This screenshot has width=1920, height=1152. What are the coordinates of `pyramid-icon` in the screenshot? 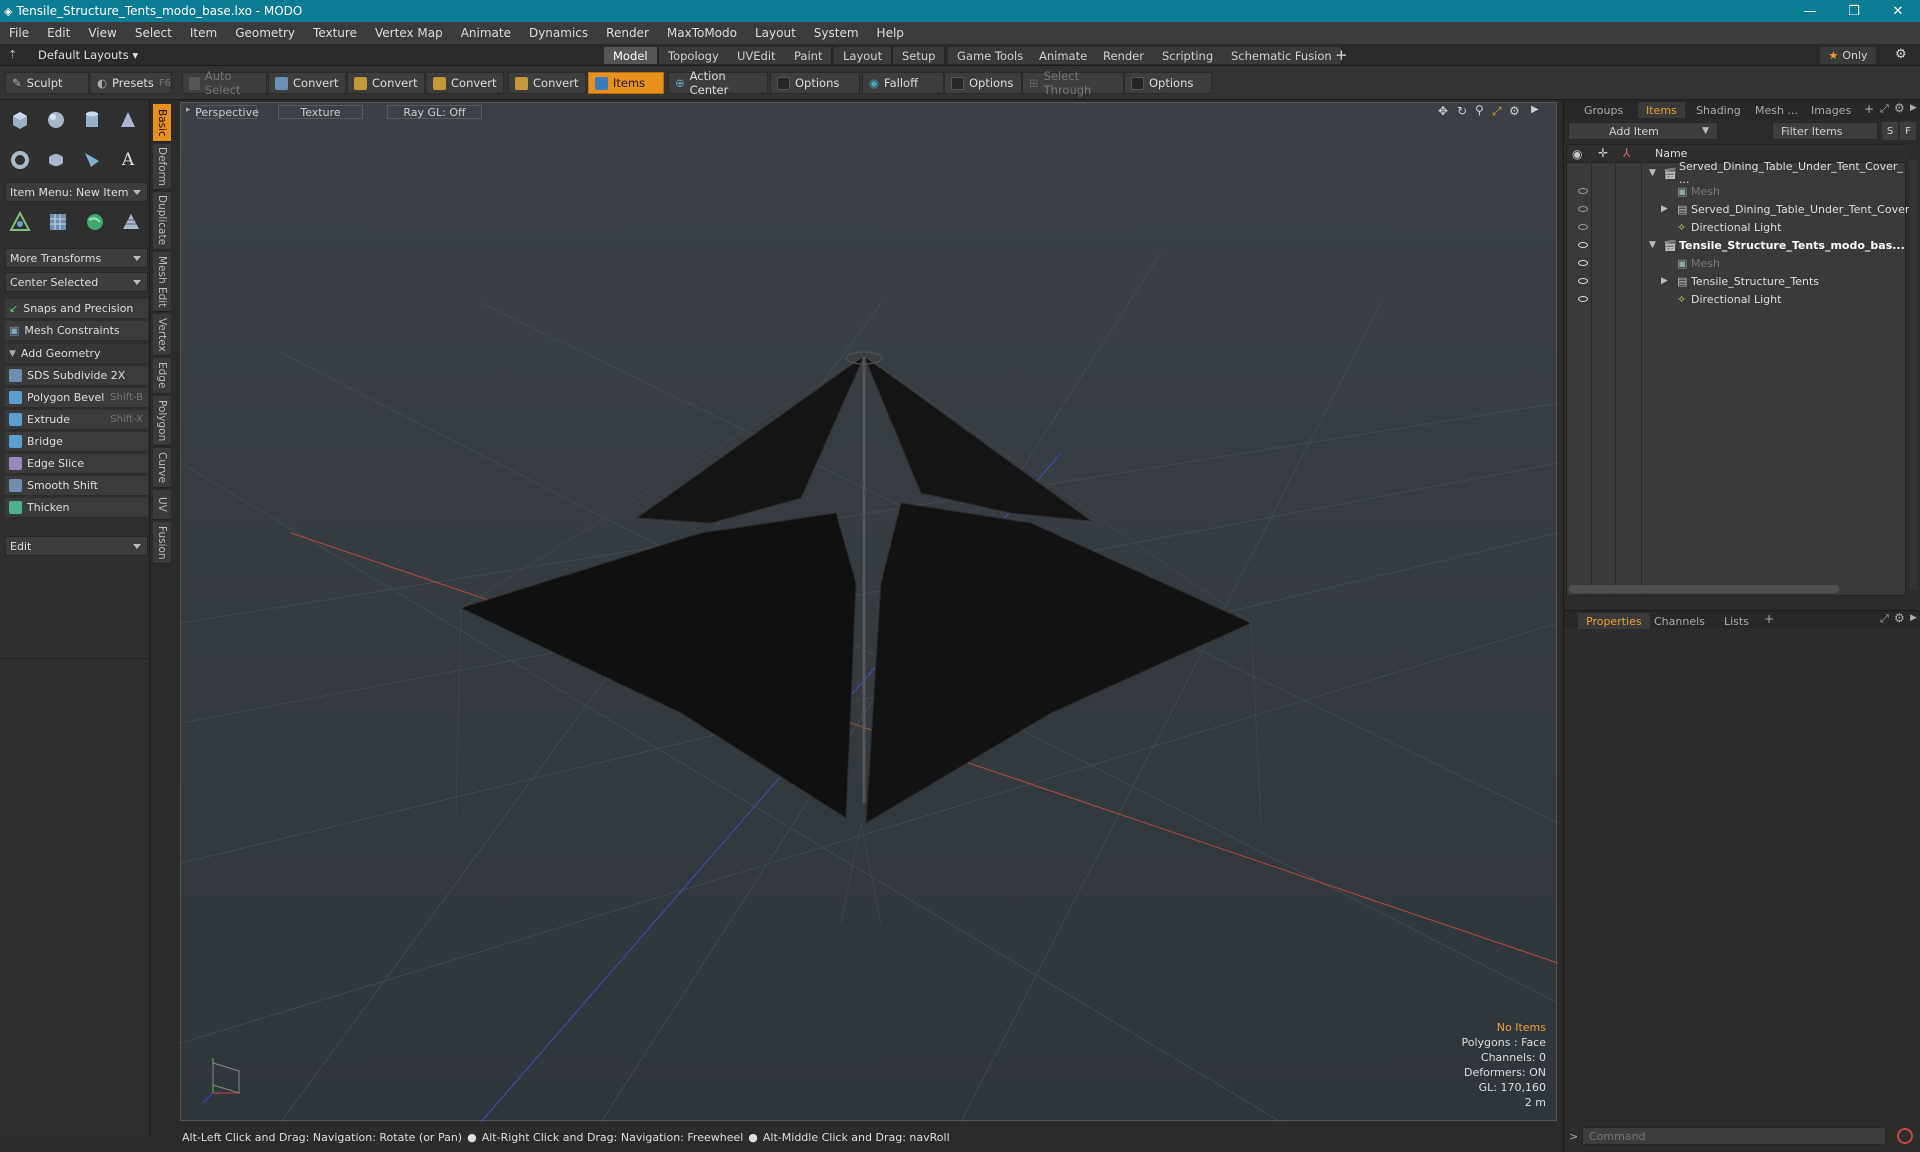 It's located at (131, 222).